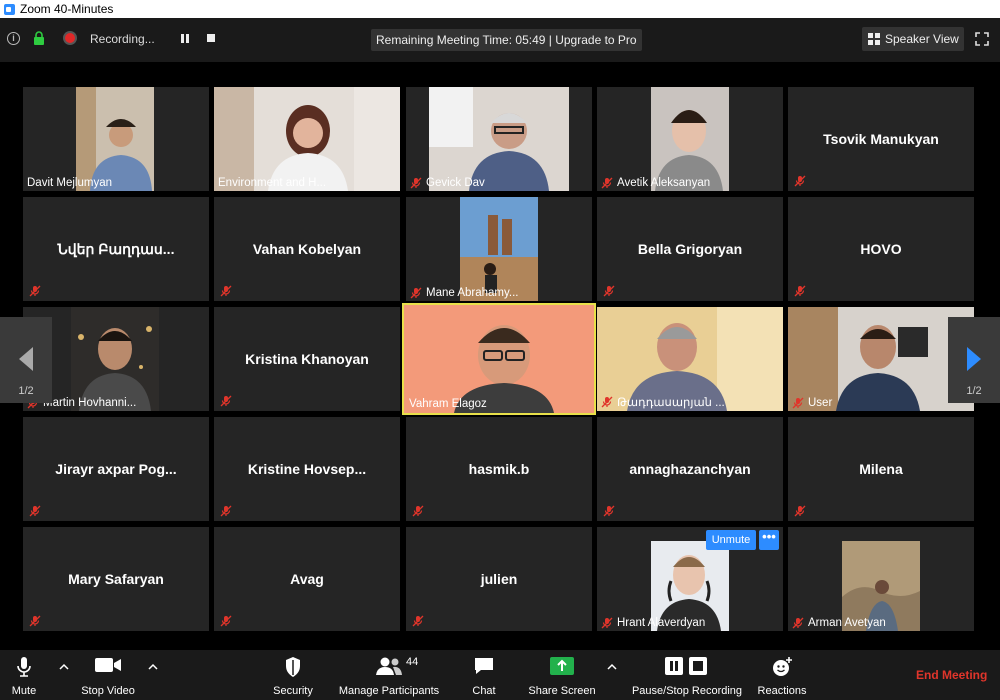  I want to click on reactions-button: Reactions, so click(782, 675).